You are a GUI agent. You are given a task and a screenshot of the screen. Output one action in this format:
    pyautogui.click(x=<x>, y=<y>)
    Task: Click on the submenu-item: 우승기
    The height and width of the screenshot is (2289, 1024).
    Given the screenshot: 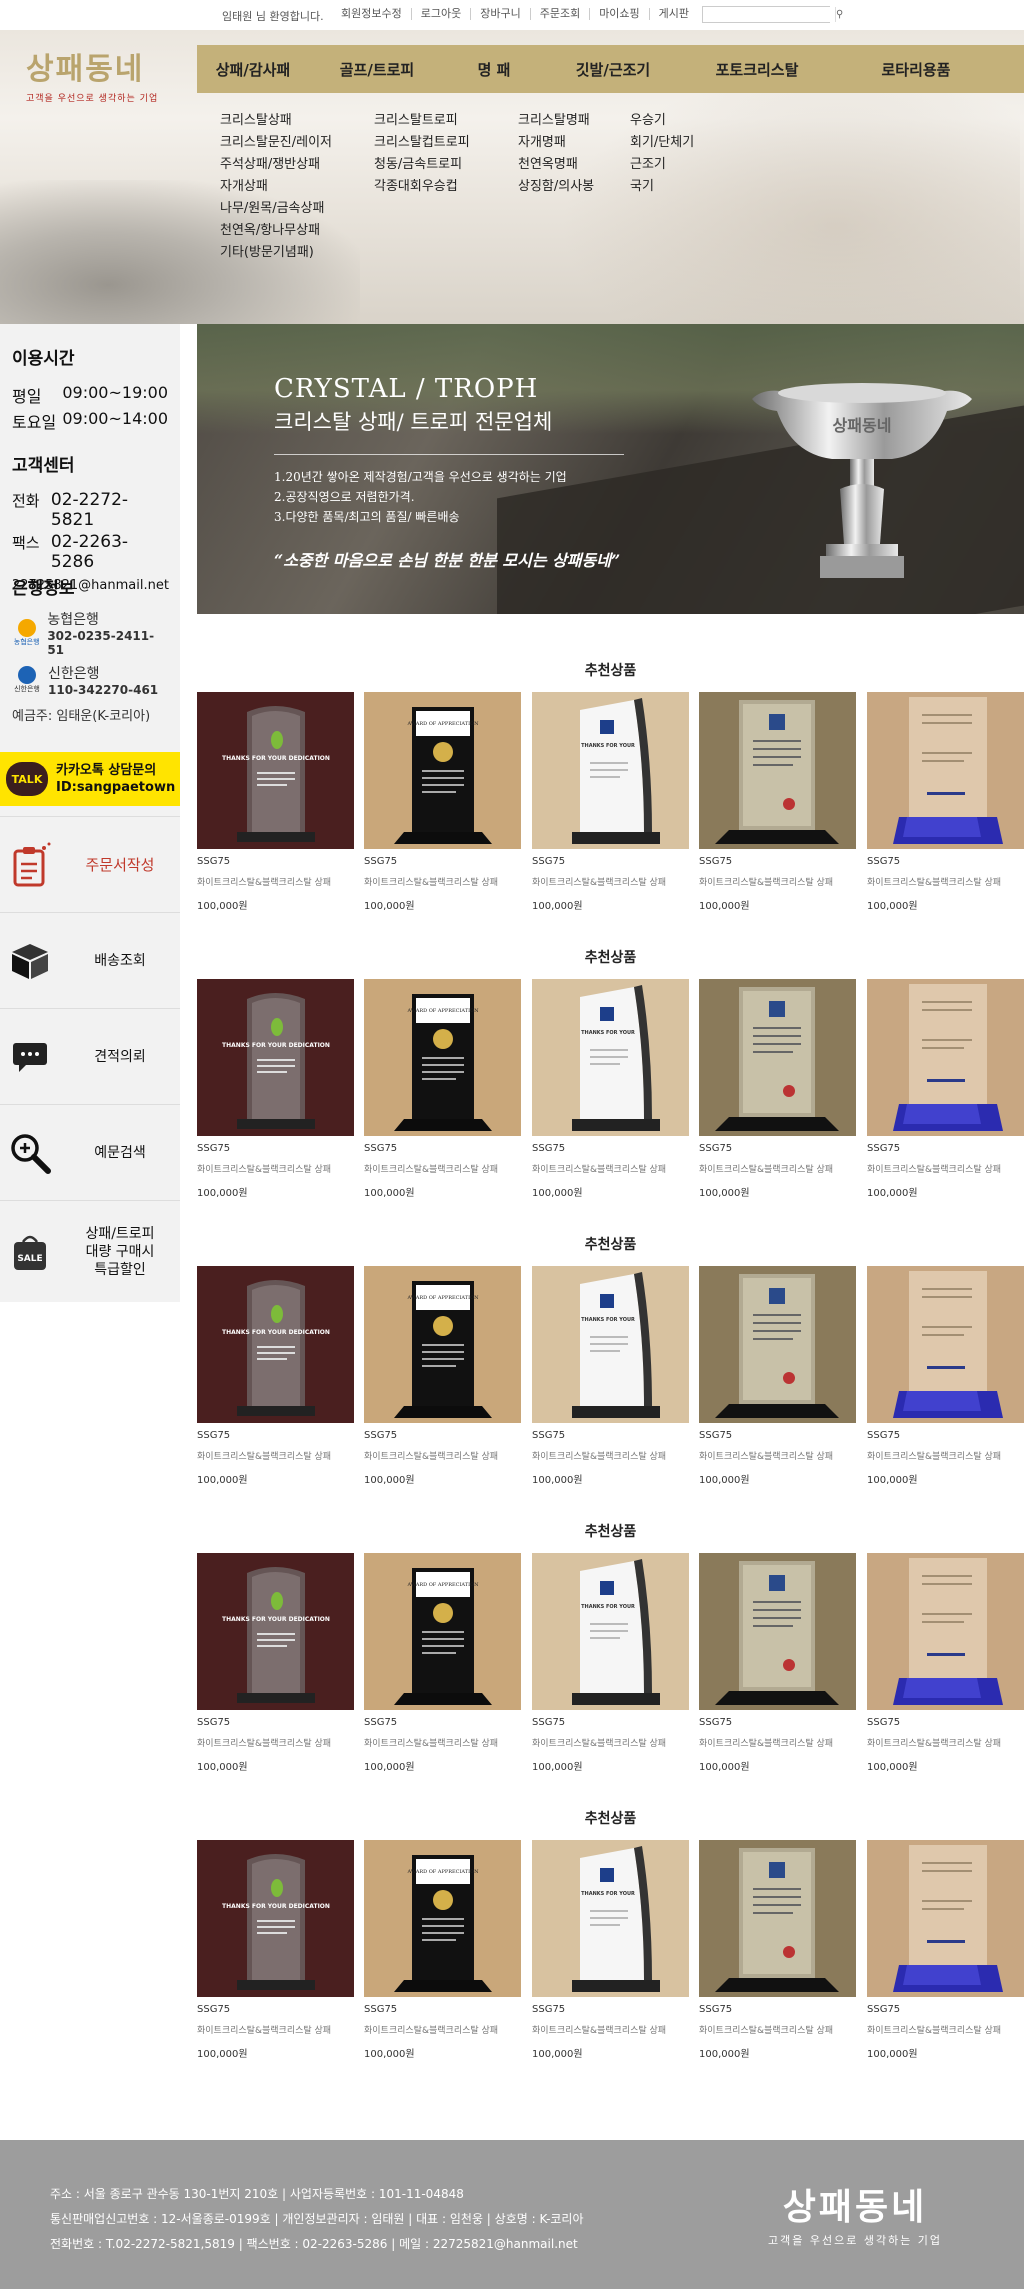 What is the action you would take?
    pyautogui.click(x=662, y=121)
    